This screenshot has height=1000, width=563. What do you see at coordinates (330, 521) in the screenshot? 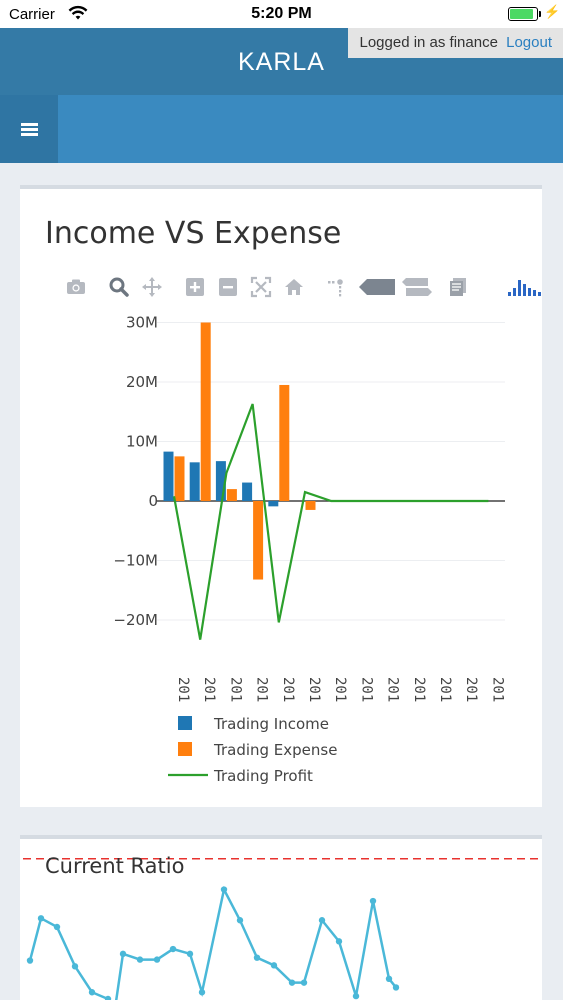
I see `profit-line` at bounding box center [330, 521].